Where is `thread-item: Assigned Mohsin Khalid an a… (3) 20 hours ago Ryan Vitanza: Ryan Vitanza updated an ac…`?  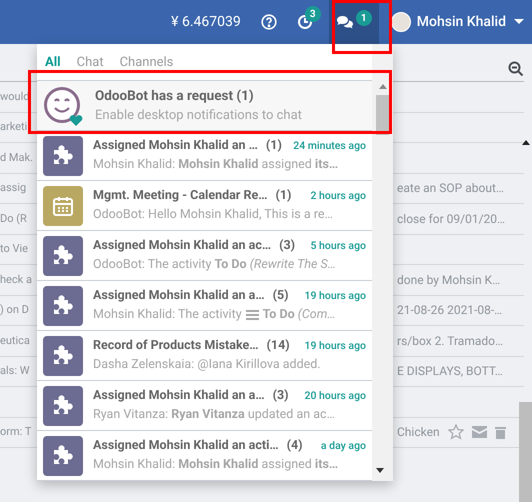
thread-item: Assigned Mohsin Khalid an a… (3) 20 hours ago Ryan Vitanza: Ryan Vitanza updated an ac… is located at coordinates (204, 406).